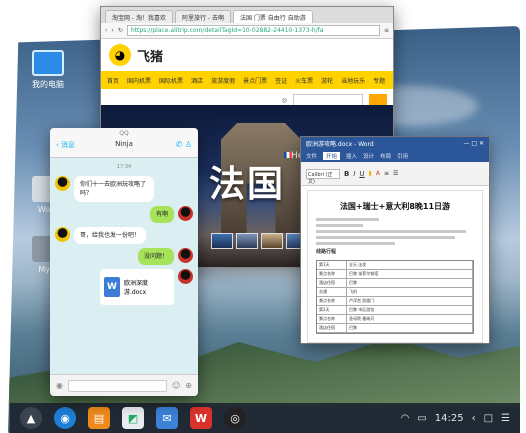 This screenshot has height=433, width=526. I want to click on align-icon: ≡, so click(386, 173).